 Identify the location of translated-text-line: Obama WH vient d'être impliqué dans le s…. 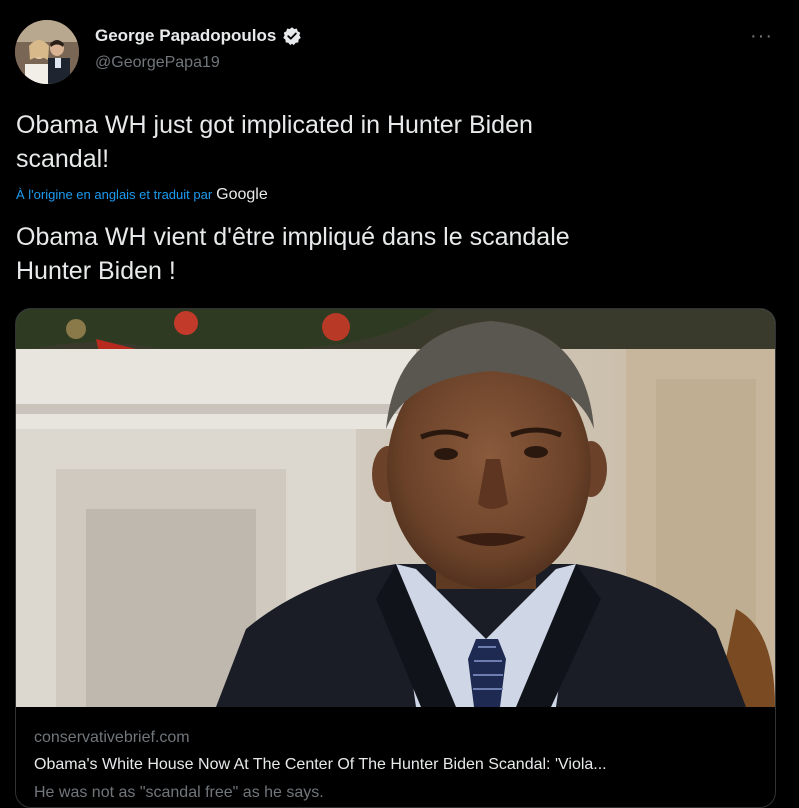
(293, 237).